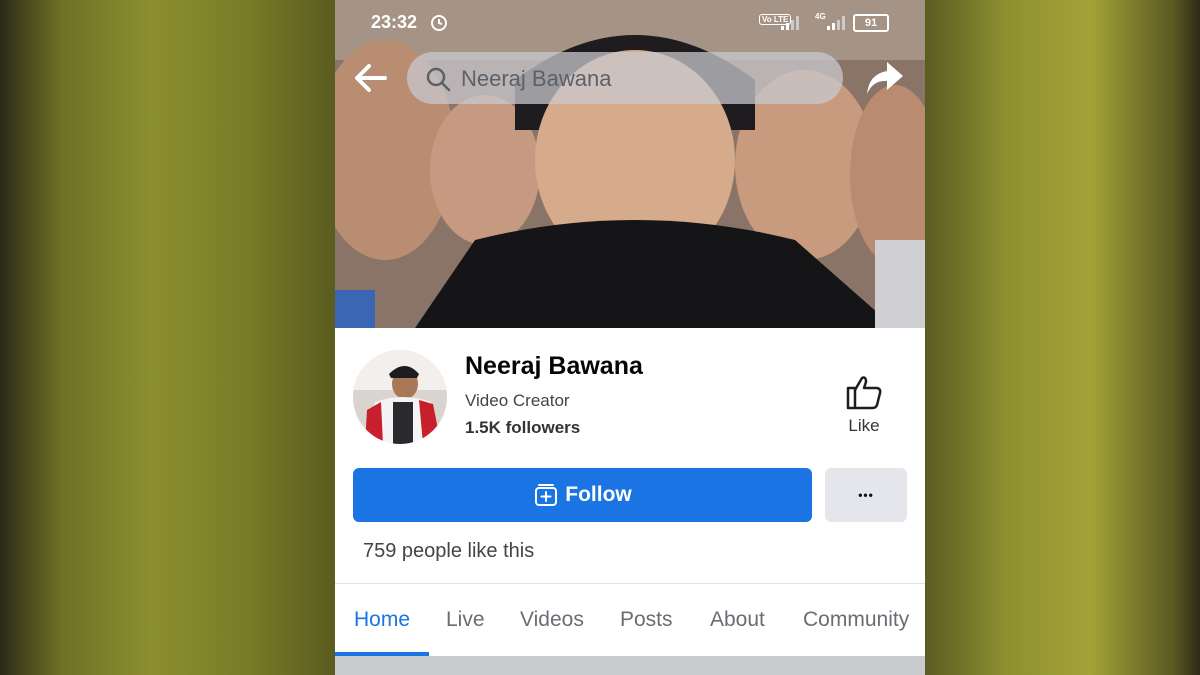  I want to click on share-icon, so click(885, 78).